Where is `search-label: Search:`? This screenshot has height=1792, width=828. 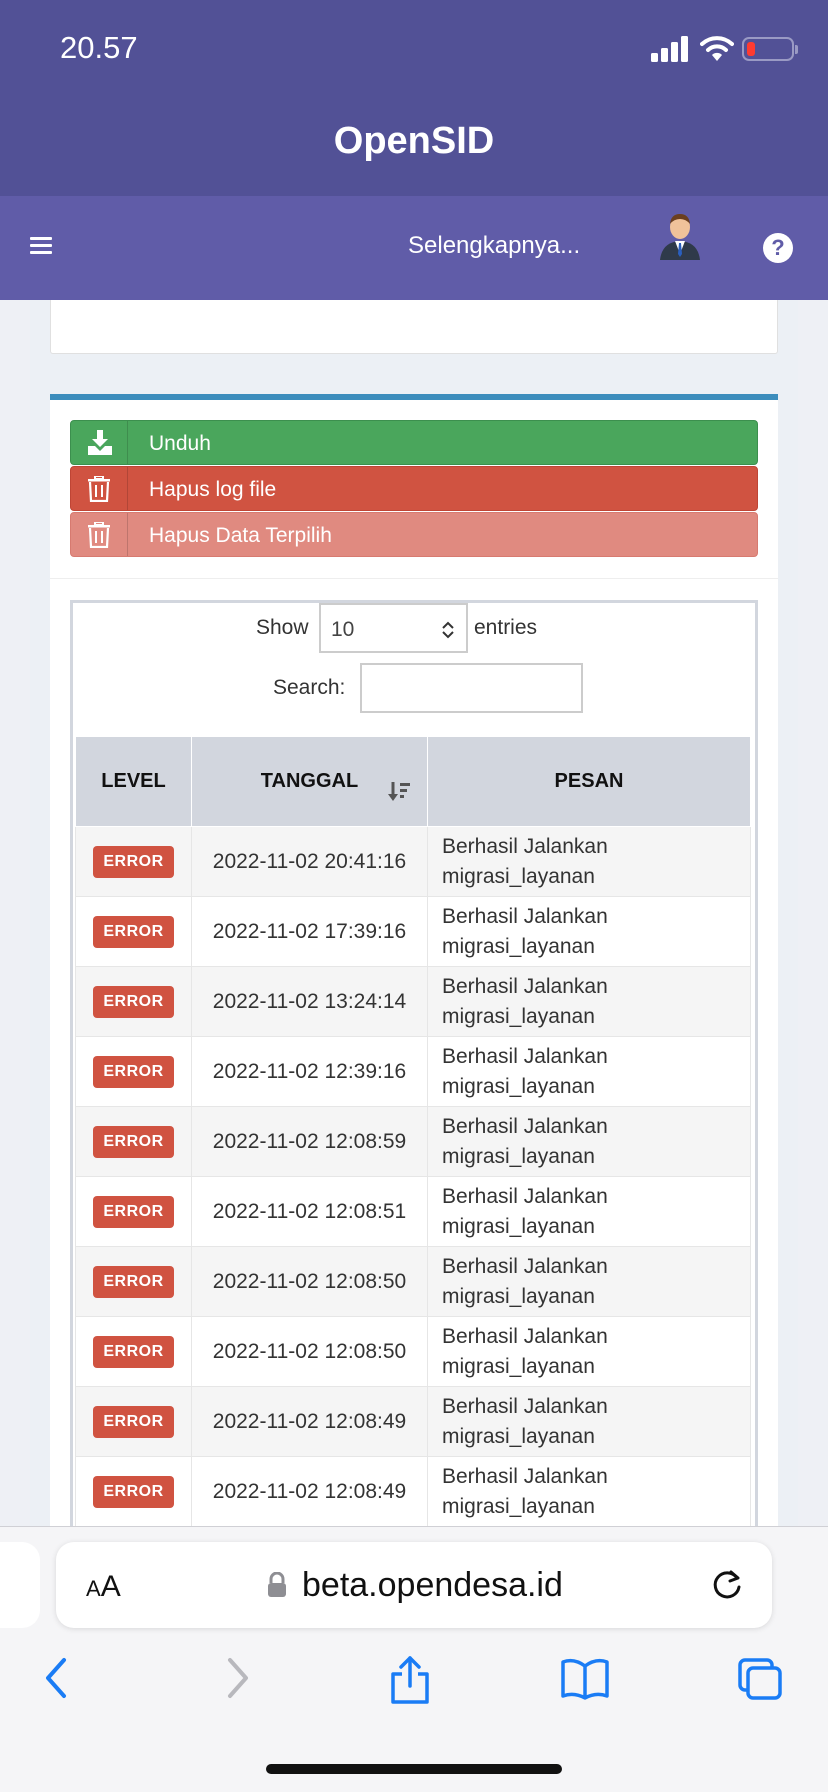 search-label: Search: is located at coordinates (309, 687).